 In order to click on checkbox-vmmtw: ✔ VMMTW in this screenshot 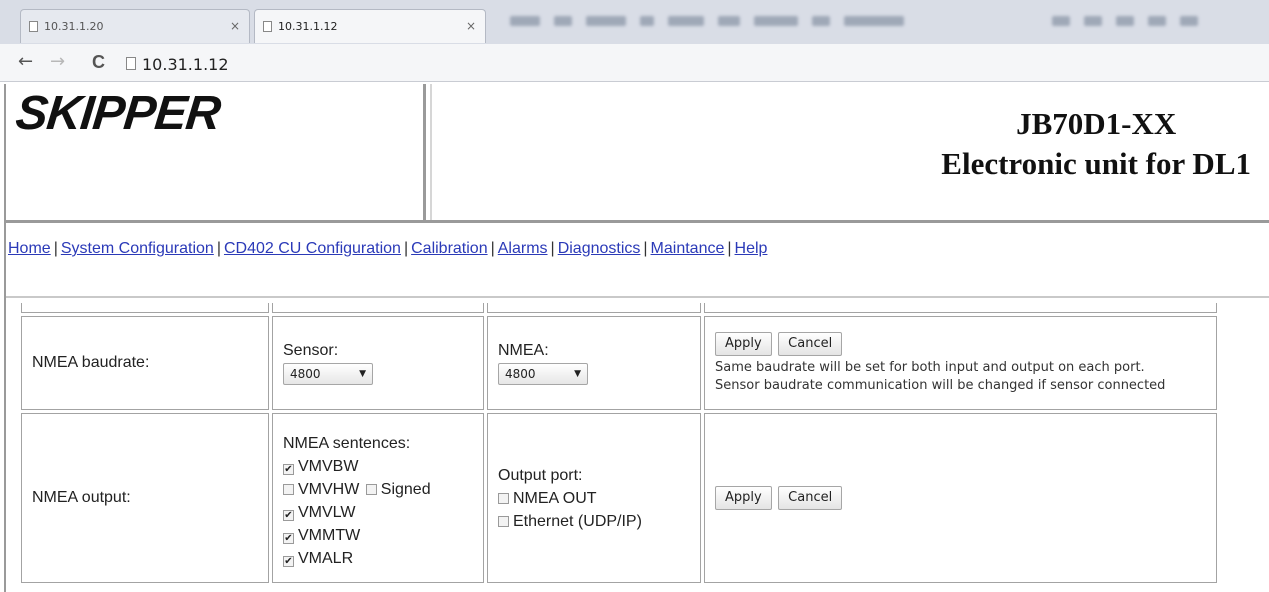, I will do `click(378, 535)`.